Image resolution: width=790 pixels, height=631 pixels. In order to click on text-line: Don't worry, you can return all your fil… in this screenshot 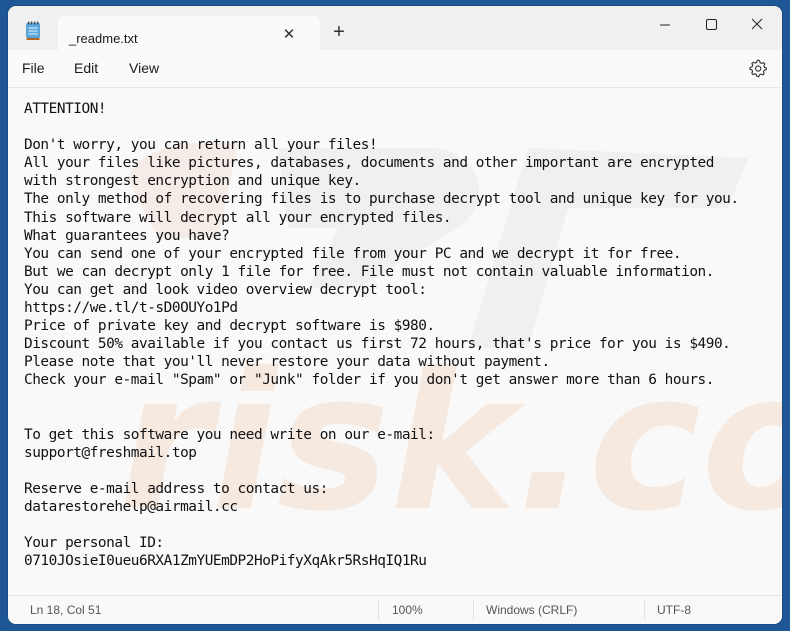, I will do `click(201, 145)`.